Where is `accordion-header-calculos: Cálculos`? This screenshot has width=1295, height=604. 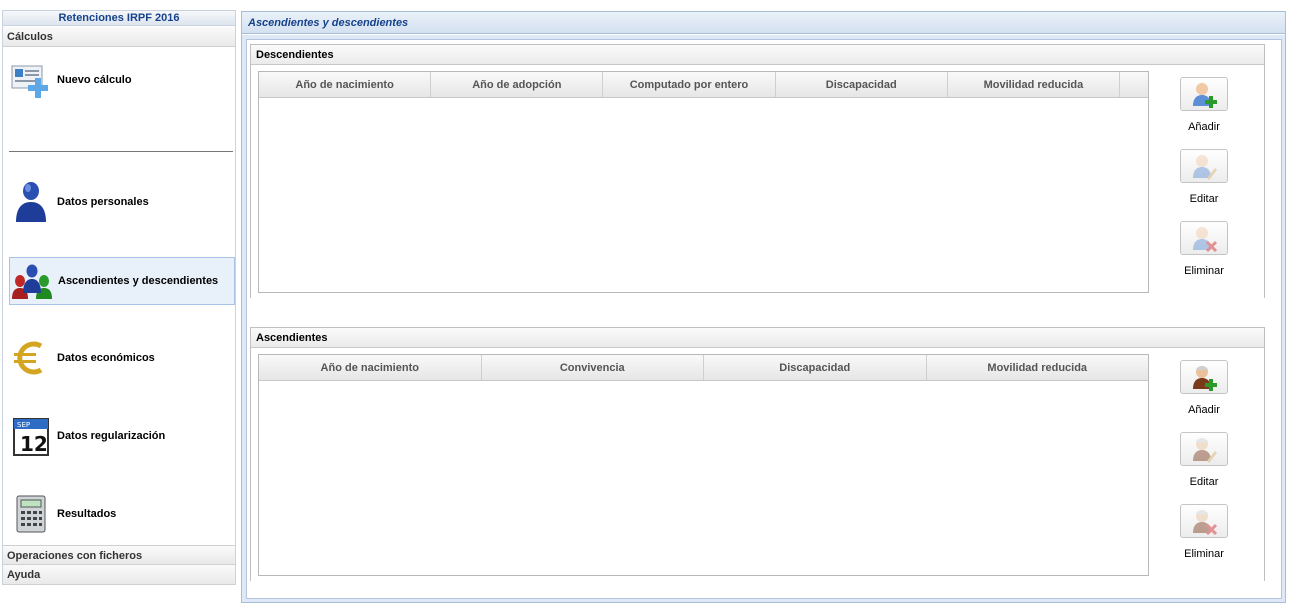 accordion-header-calculos: Cálculos is located at coordinates (119, 37).